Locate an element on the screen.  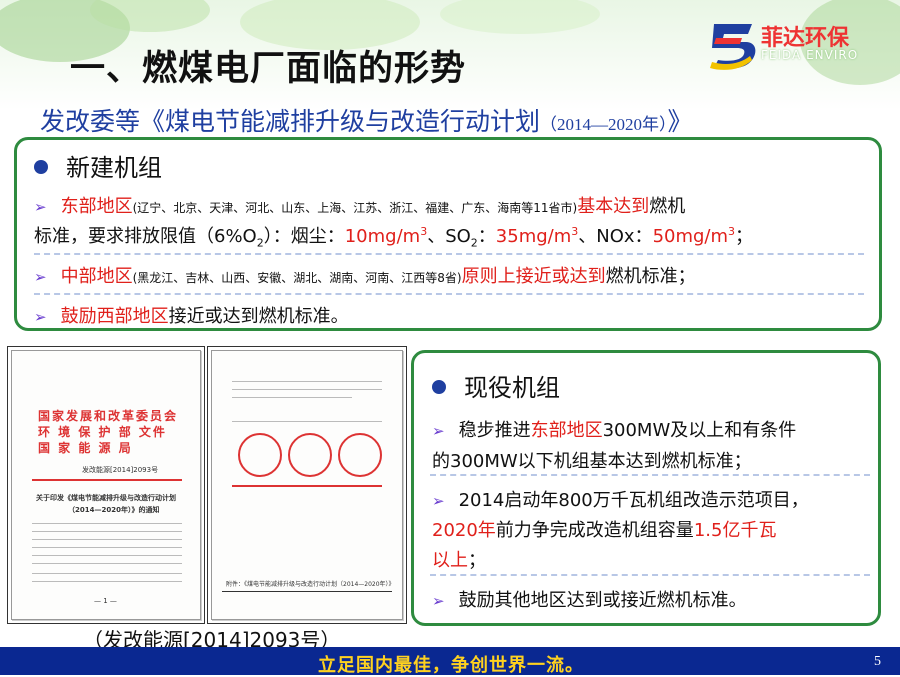
item2-c: ； is located at coordinates (477, 560).